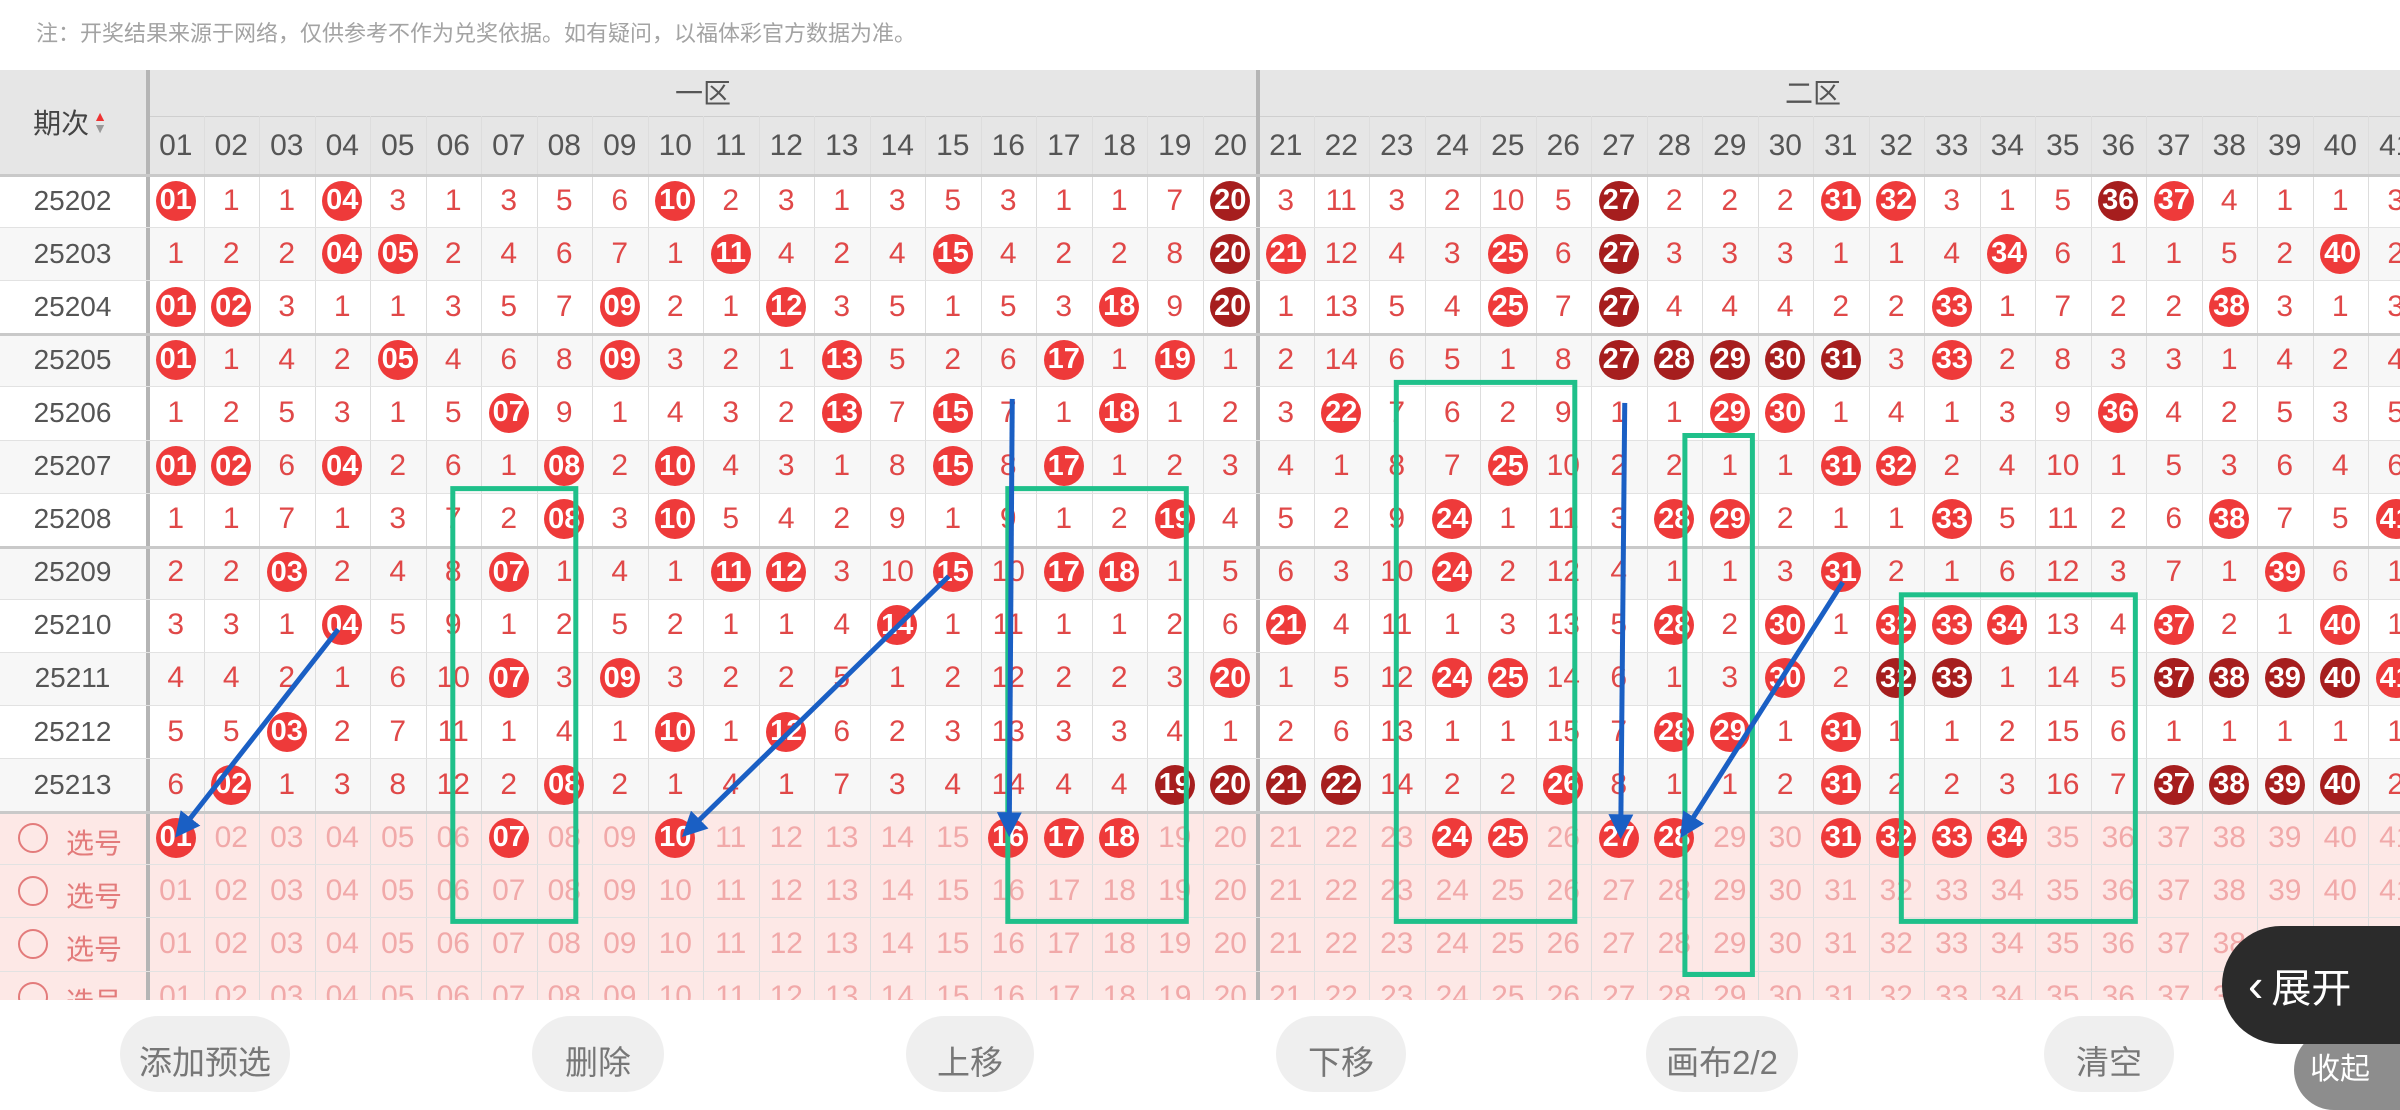 Image resolution: width=2400 pixels, height=1110 pixels. I want to click on selectable-number: 37, so click(2174, 890).